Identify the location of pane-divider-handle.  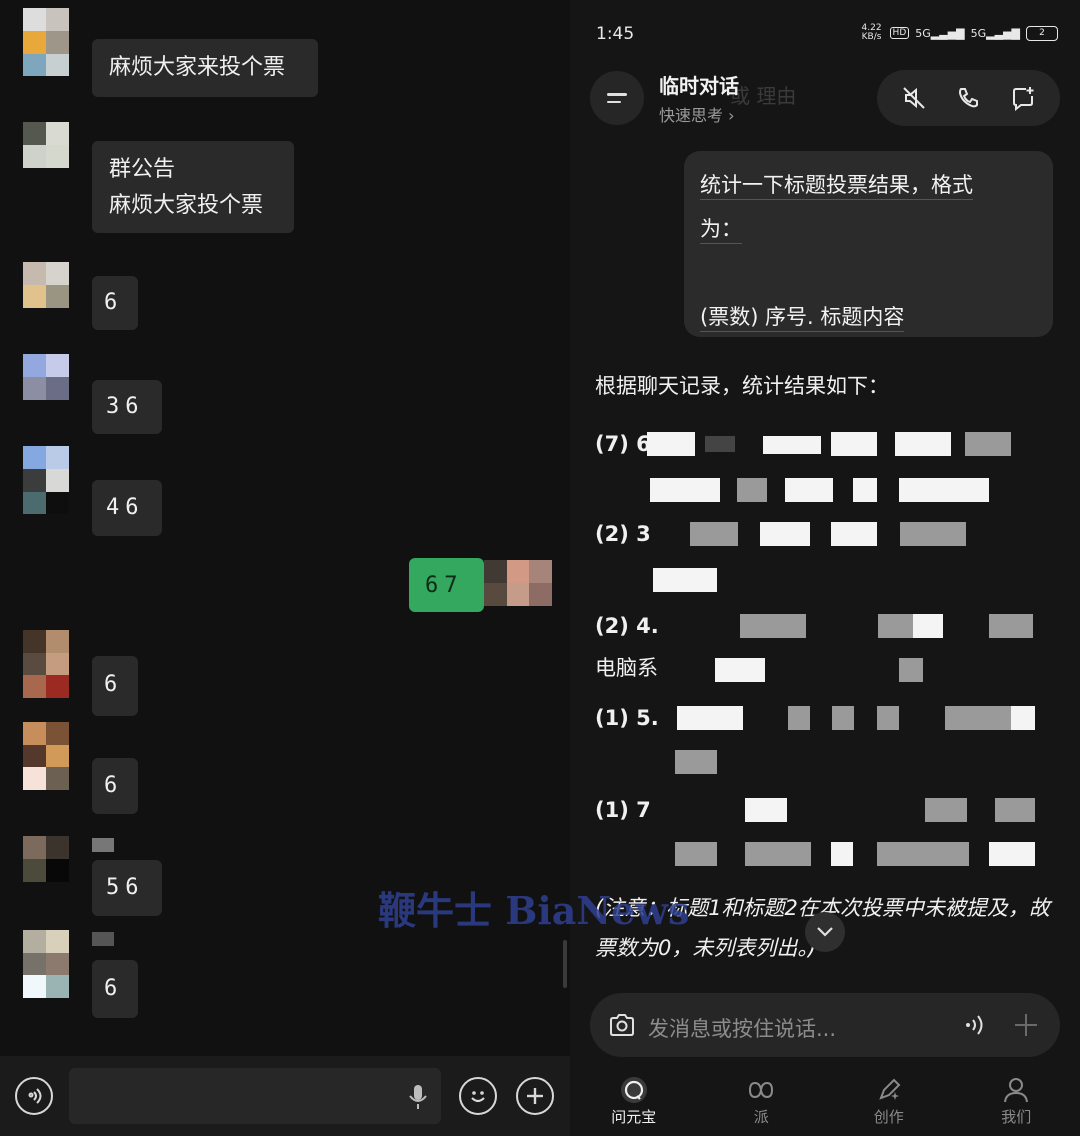
(565, 964).